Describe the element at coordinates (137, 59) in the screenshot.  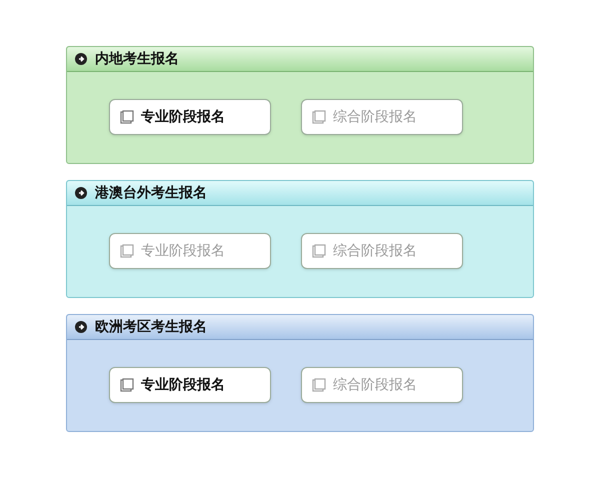
I see `panel-title: 内地考生报名` at that location.